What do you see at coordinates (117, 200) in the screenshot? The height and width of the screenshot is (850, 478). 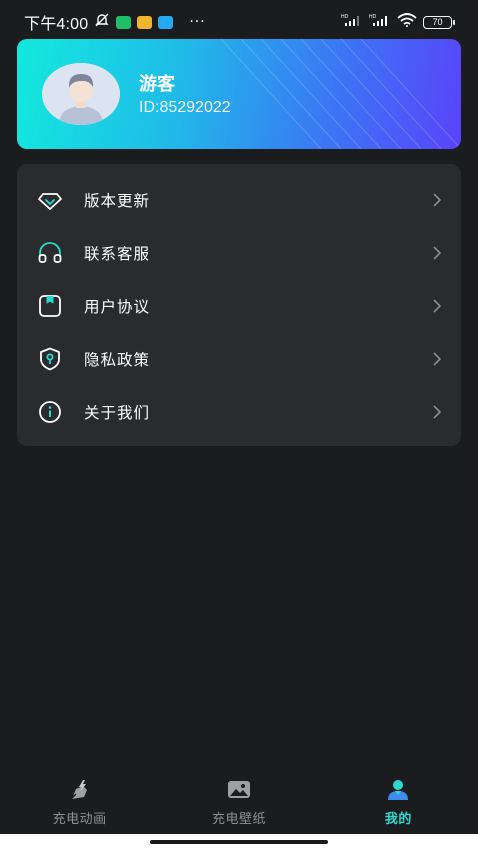 I see `menu-item-label: 版本更新` at bounding box center [117, 200].